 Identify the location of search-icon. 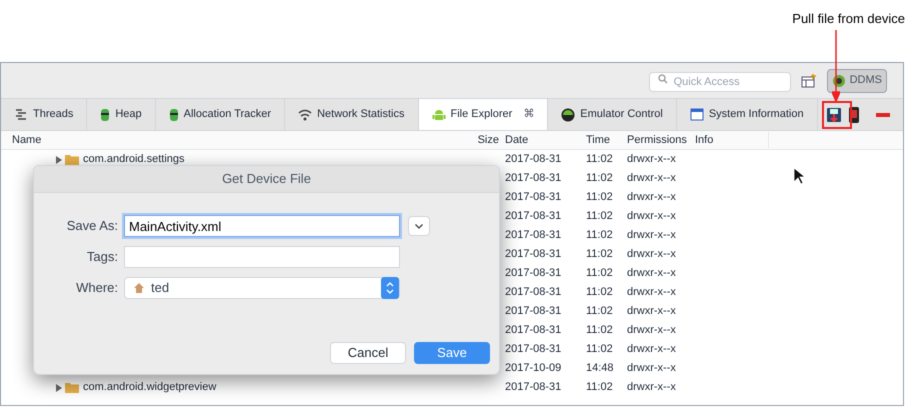
(663, 79).